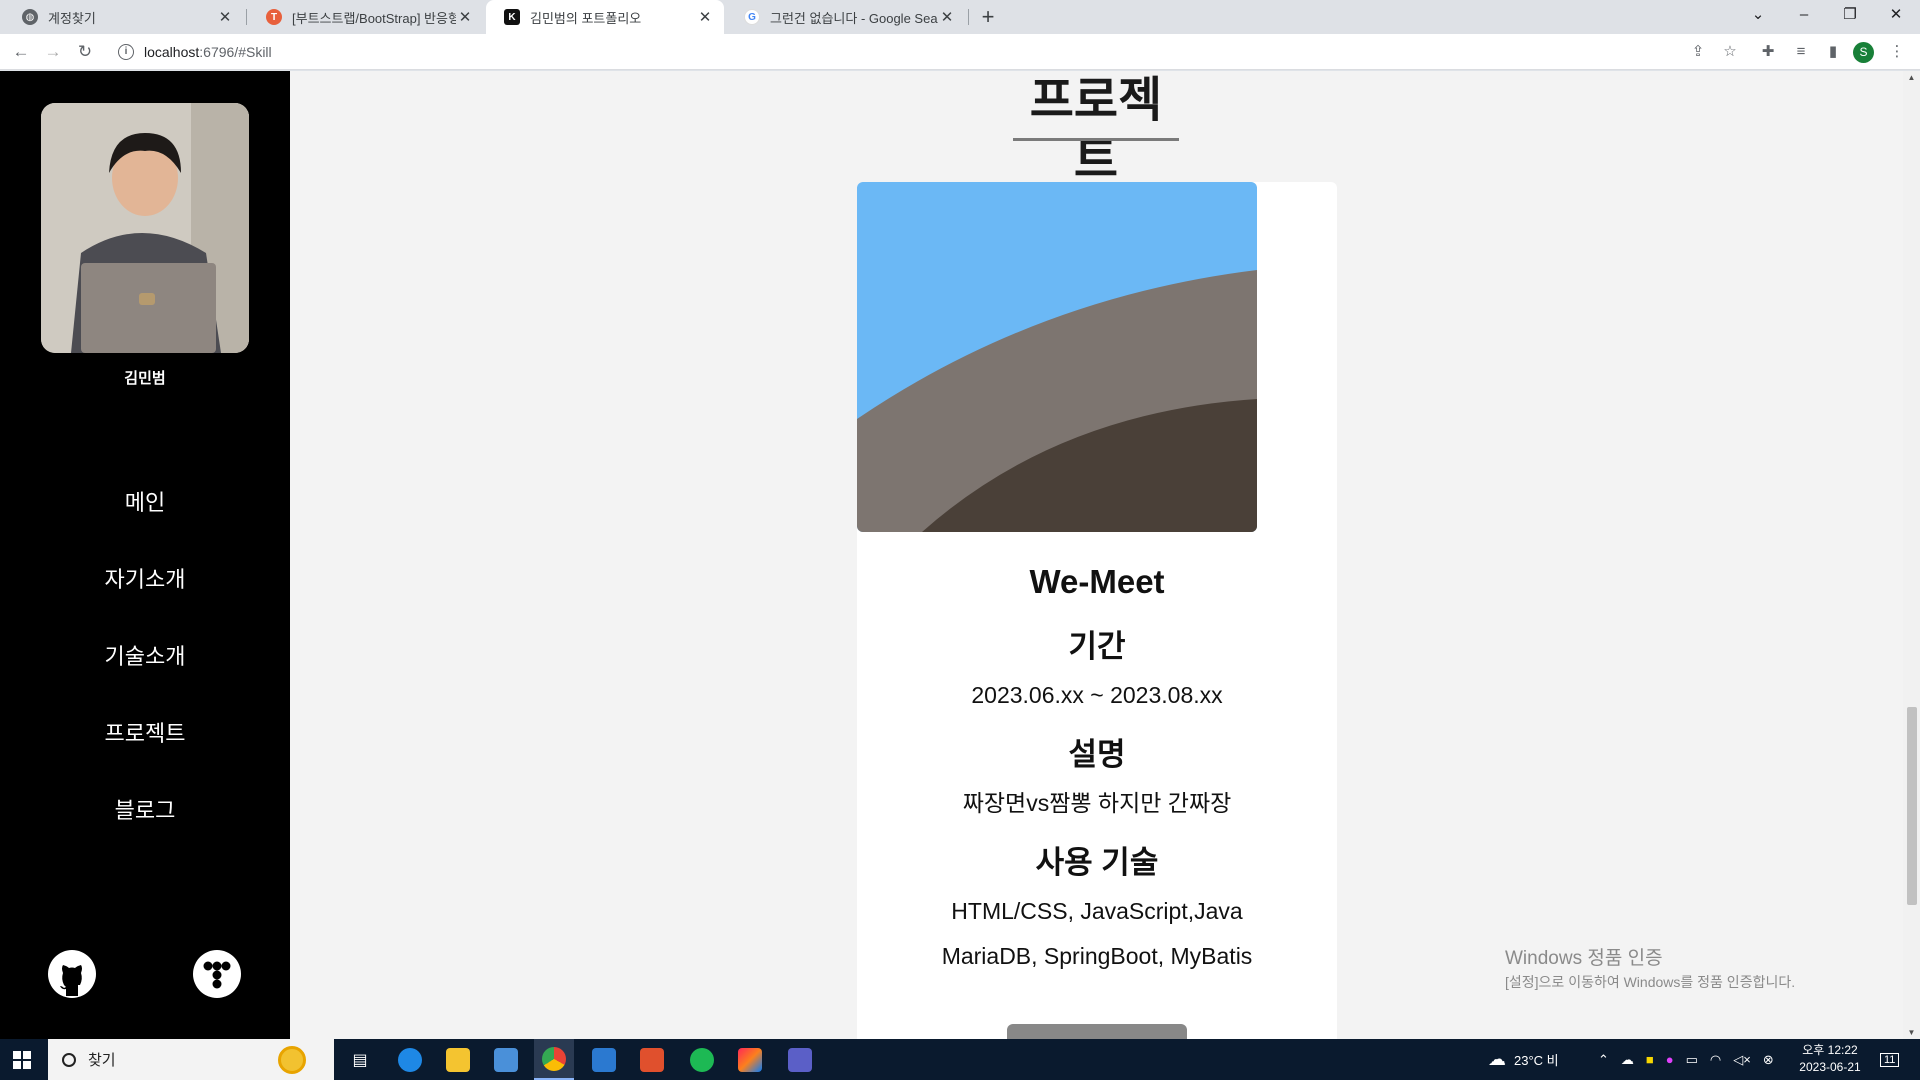 The width and height of the screenshot is (1920, 1080). What do you see at coordinates (800, 1059) in the screenshot?
I see `music-app-icon` at bounding box center [800, 1059].